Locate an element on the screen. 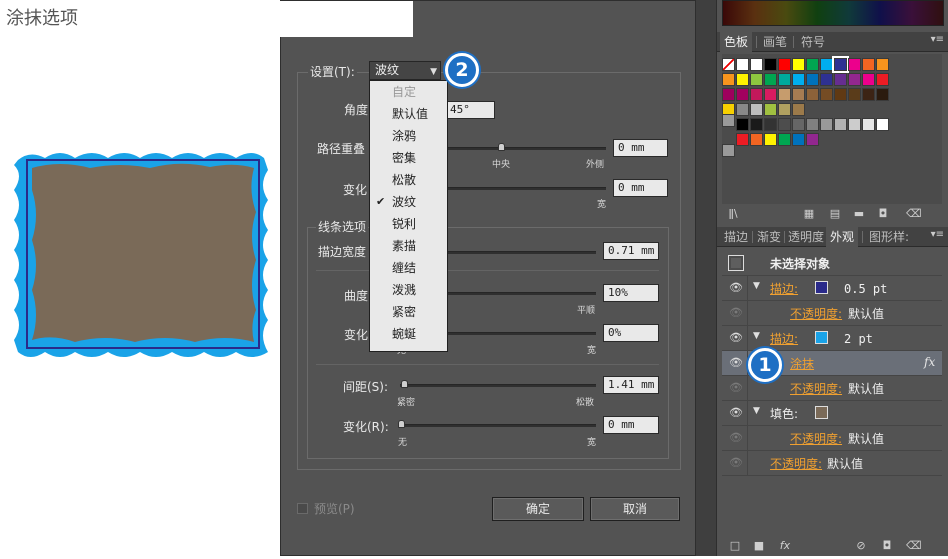  curviness-field: 10% is located at coordinates (631, 293).